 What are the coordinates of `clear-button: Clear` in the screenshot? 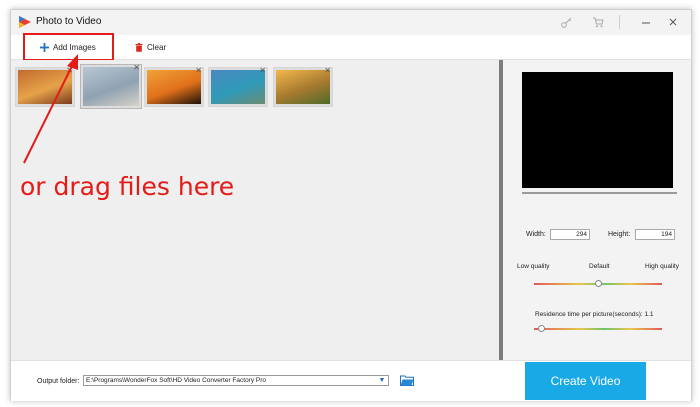 It's located at (150, 47).